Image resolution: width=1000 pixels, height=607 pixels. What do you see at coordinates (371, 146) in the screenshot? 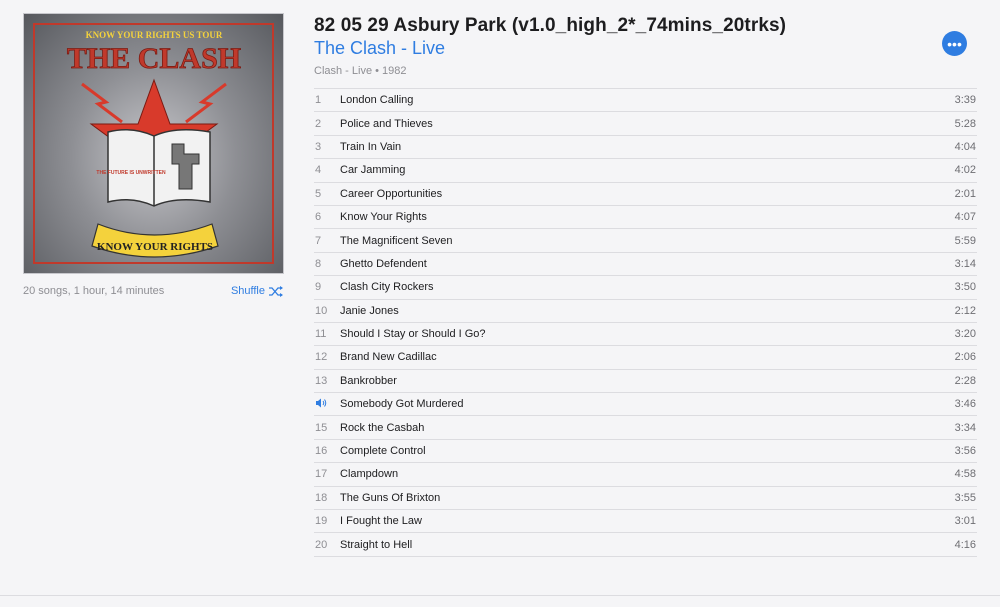
I see `track-title: Train In Vain` at bounding box center [371, 146].